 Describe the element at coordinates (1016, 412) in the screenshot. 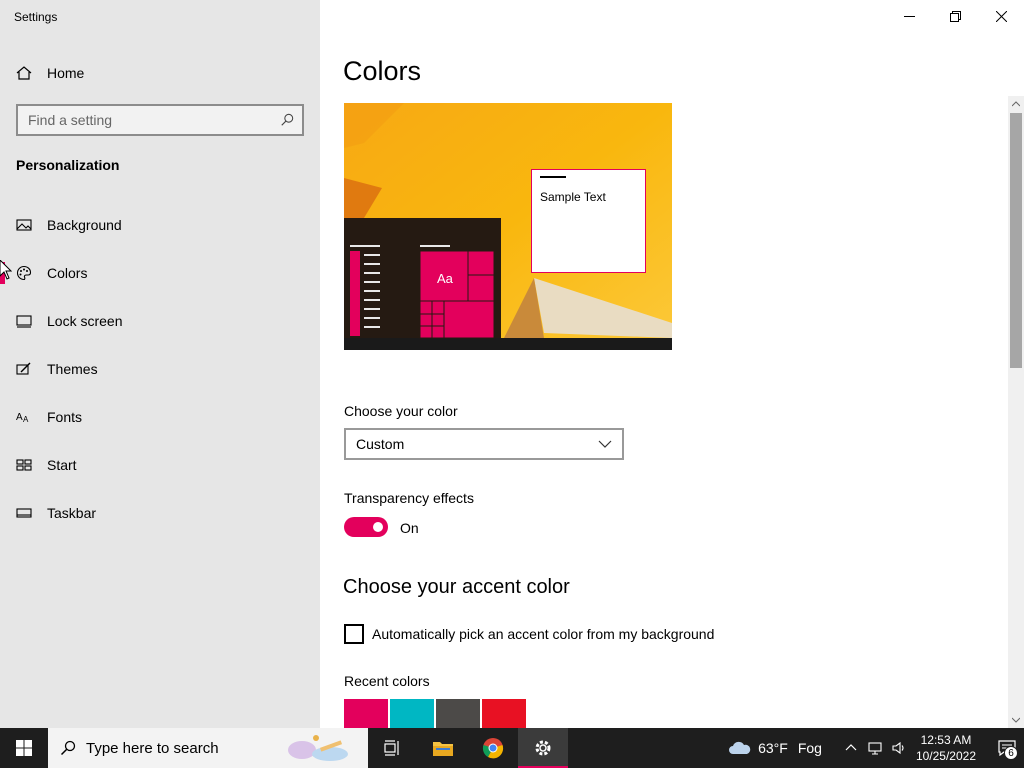

I see `scrollbar` at that location.